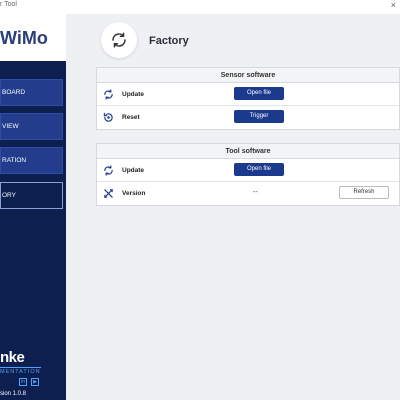  I want to click on reset-icon, so click(108, 117).